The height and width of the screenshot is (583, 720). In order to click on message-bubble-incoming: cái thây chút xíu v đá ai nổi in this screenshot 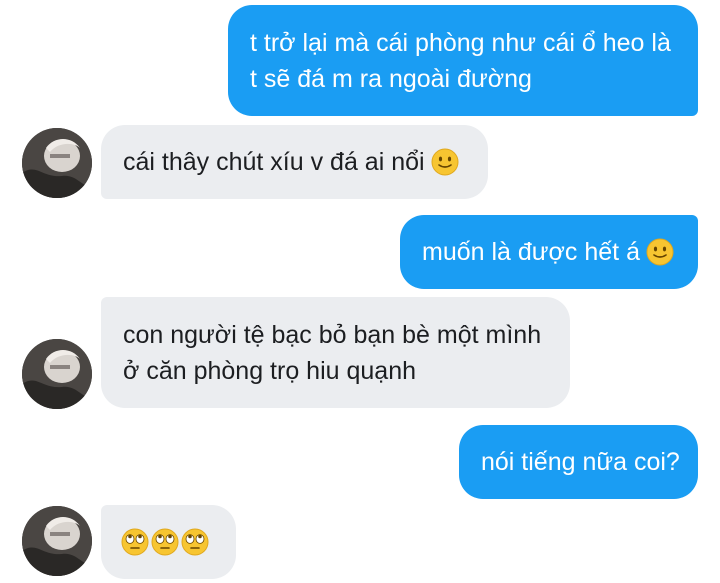, I will do `click(294, 162)`.